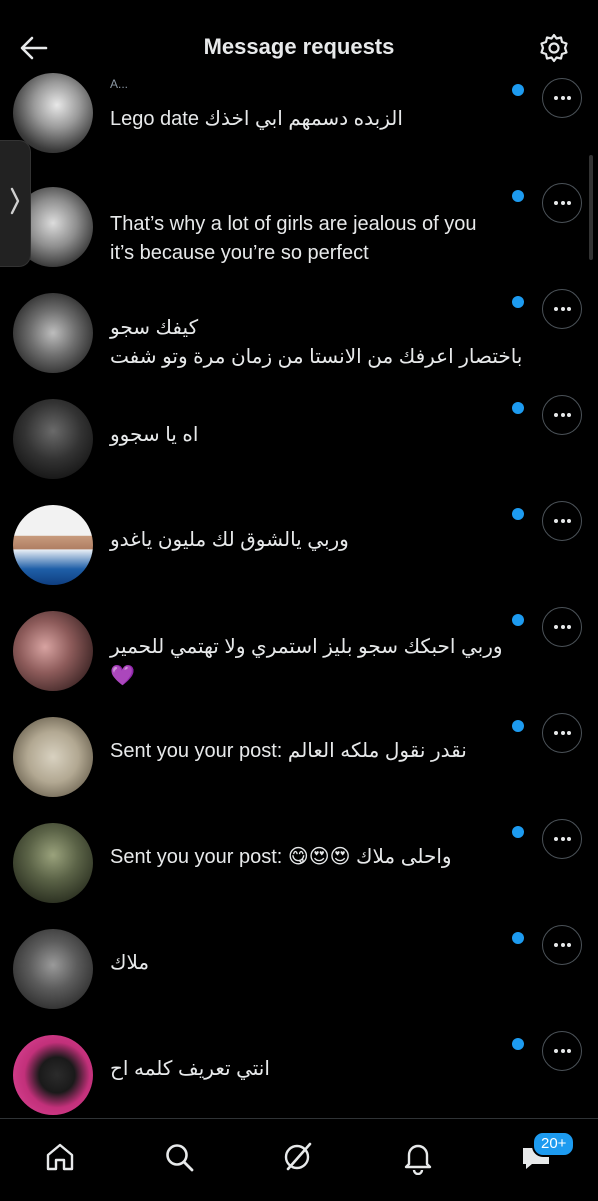 The height and width of the screenshot is (1201, 598). Describe the element at coordinates (299, 552) in the screenshot. I see `message-request-row: وربي يالشوق لك مليون ياغدو` at that location.